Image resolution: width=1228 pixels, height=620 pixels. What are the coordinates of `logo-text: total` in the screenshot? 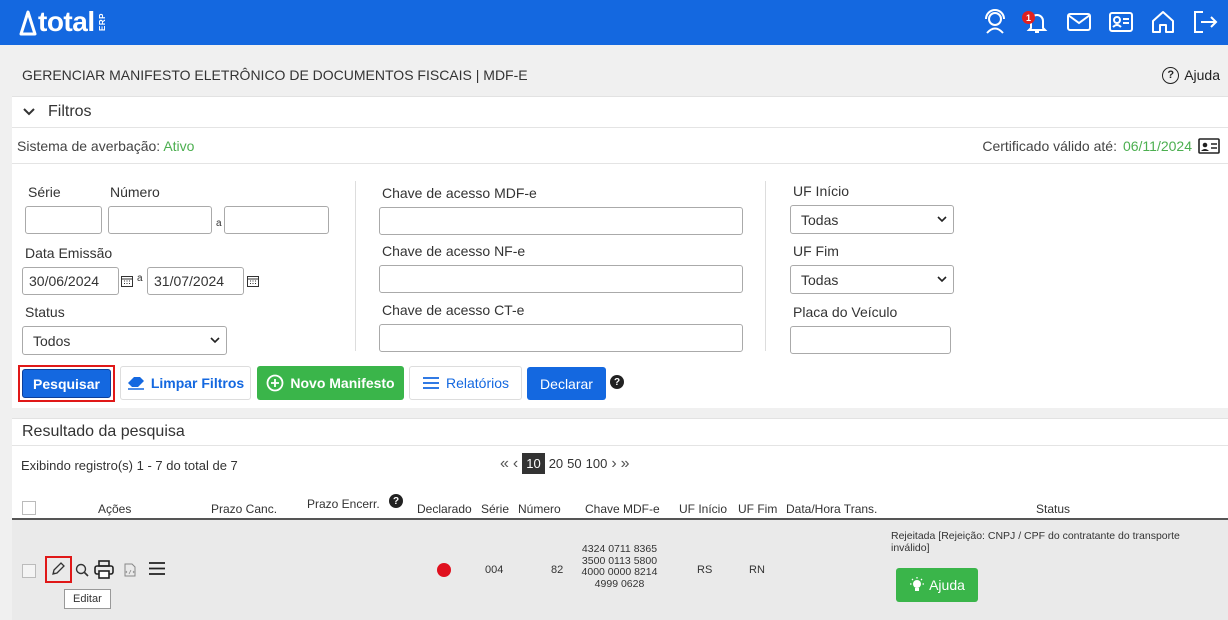 It's located at (66, 21).